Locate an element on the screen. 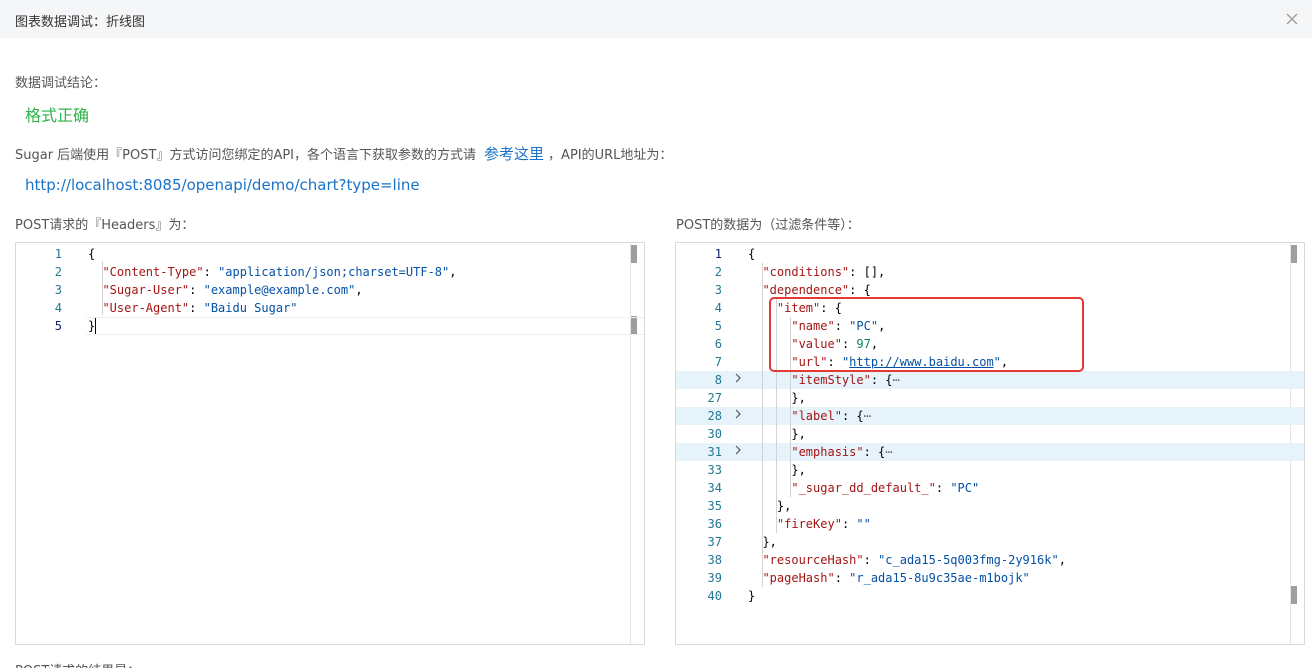 The height and width of the screenshot is (668, 1312). reference-link: 参考这里 is located at coordinates (514, 154).